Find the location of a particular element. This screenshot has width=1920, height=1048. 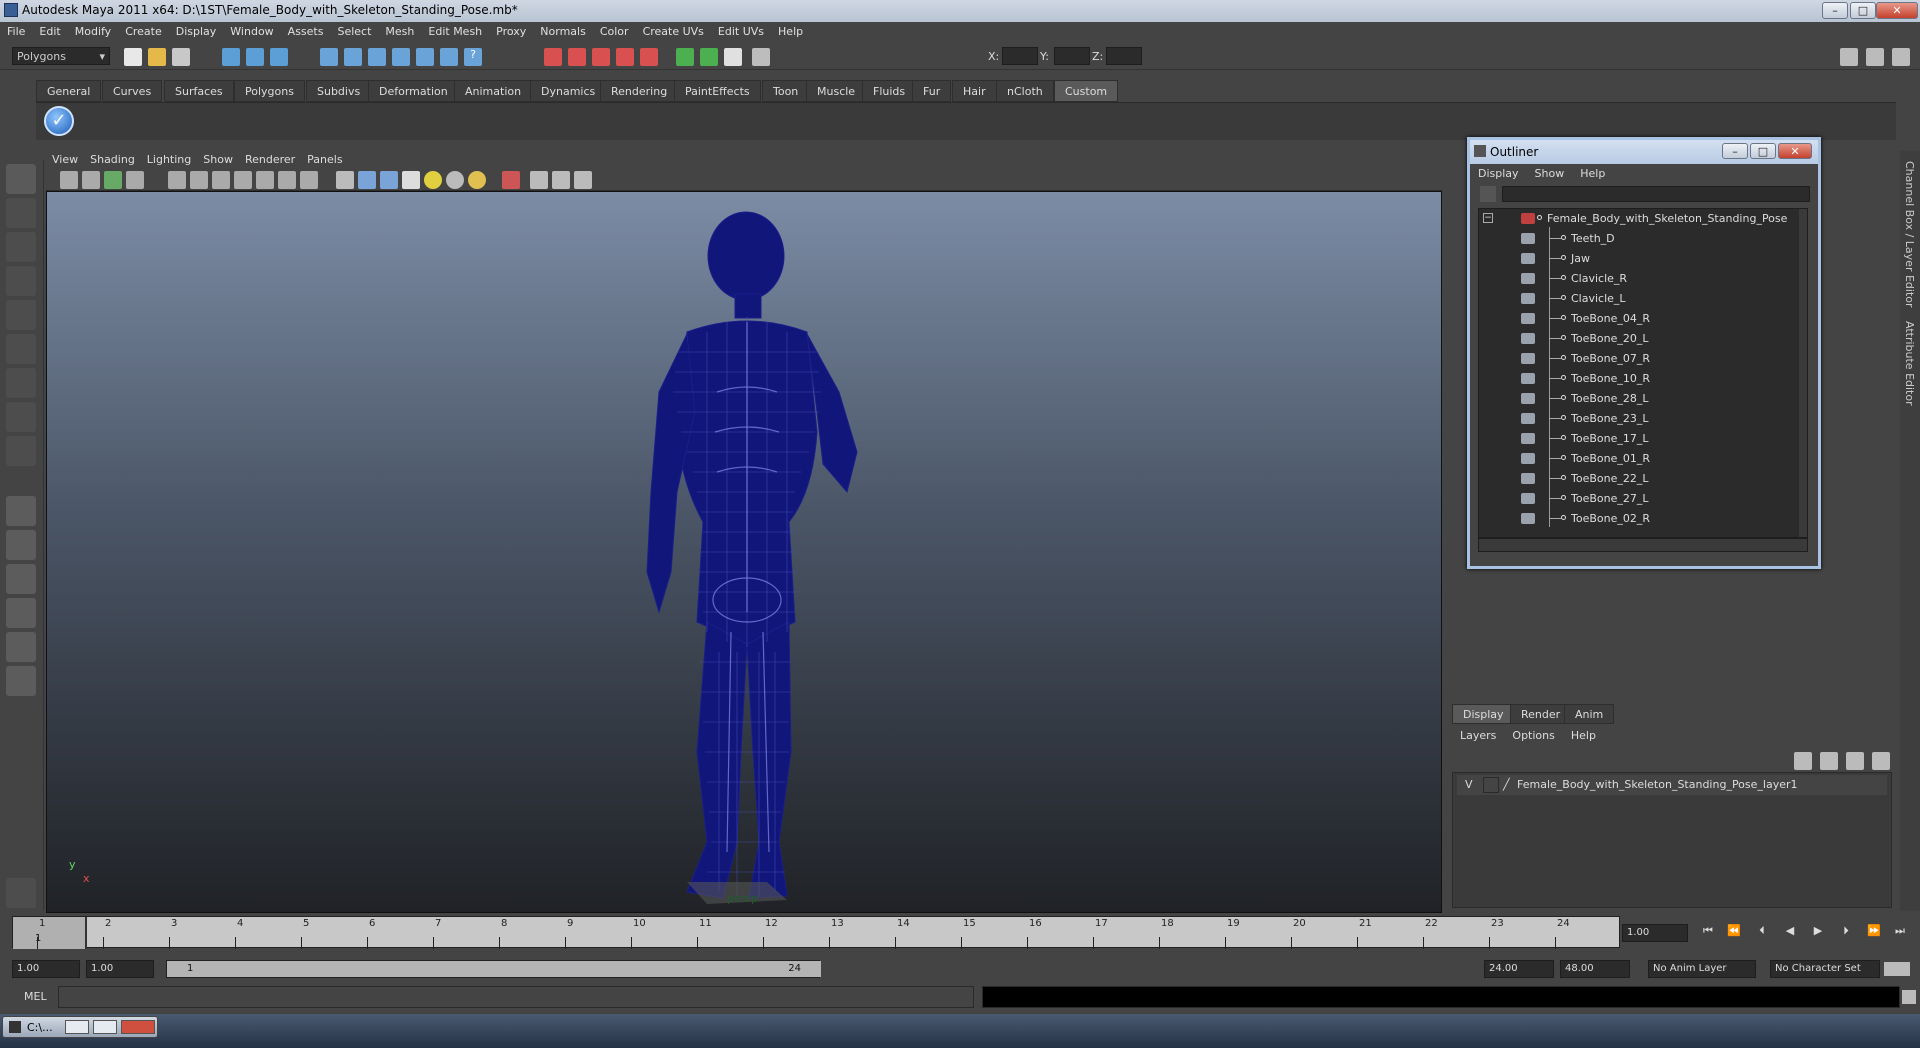

menu-create-uvs: Create UVs is located at coordinates (673, 30).